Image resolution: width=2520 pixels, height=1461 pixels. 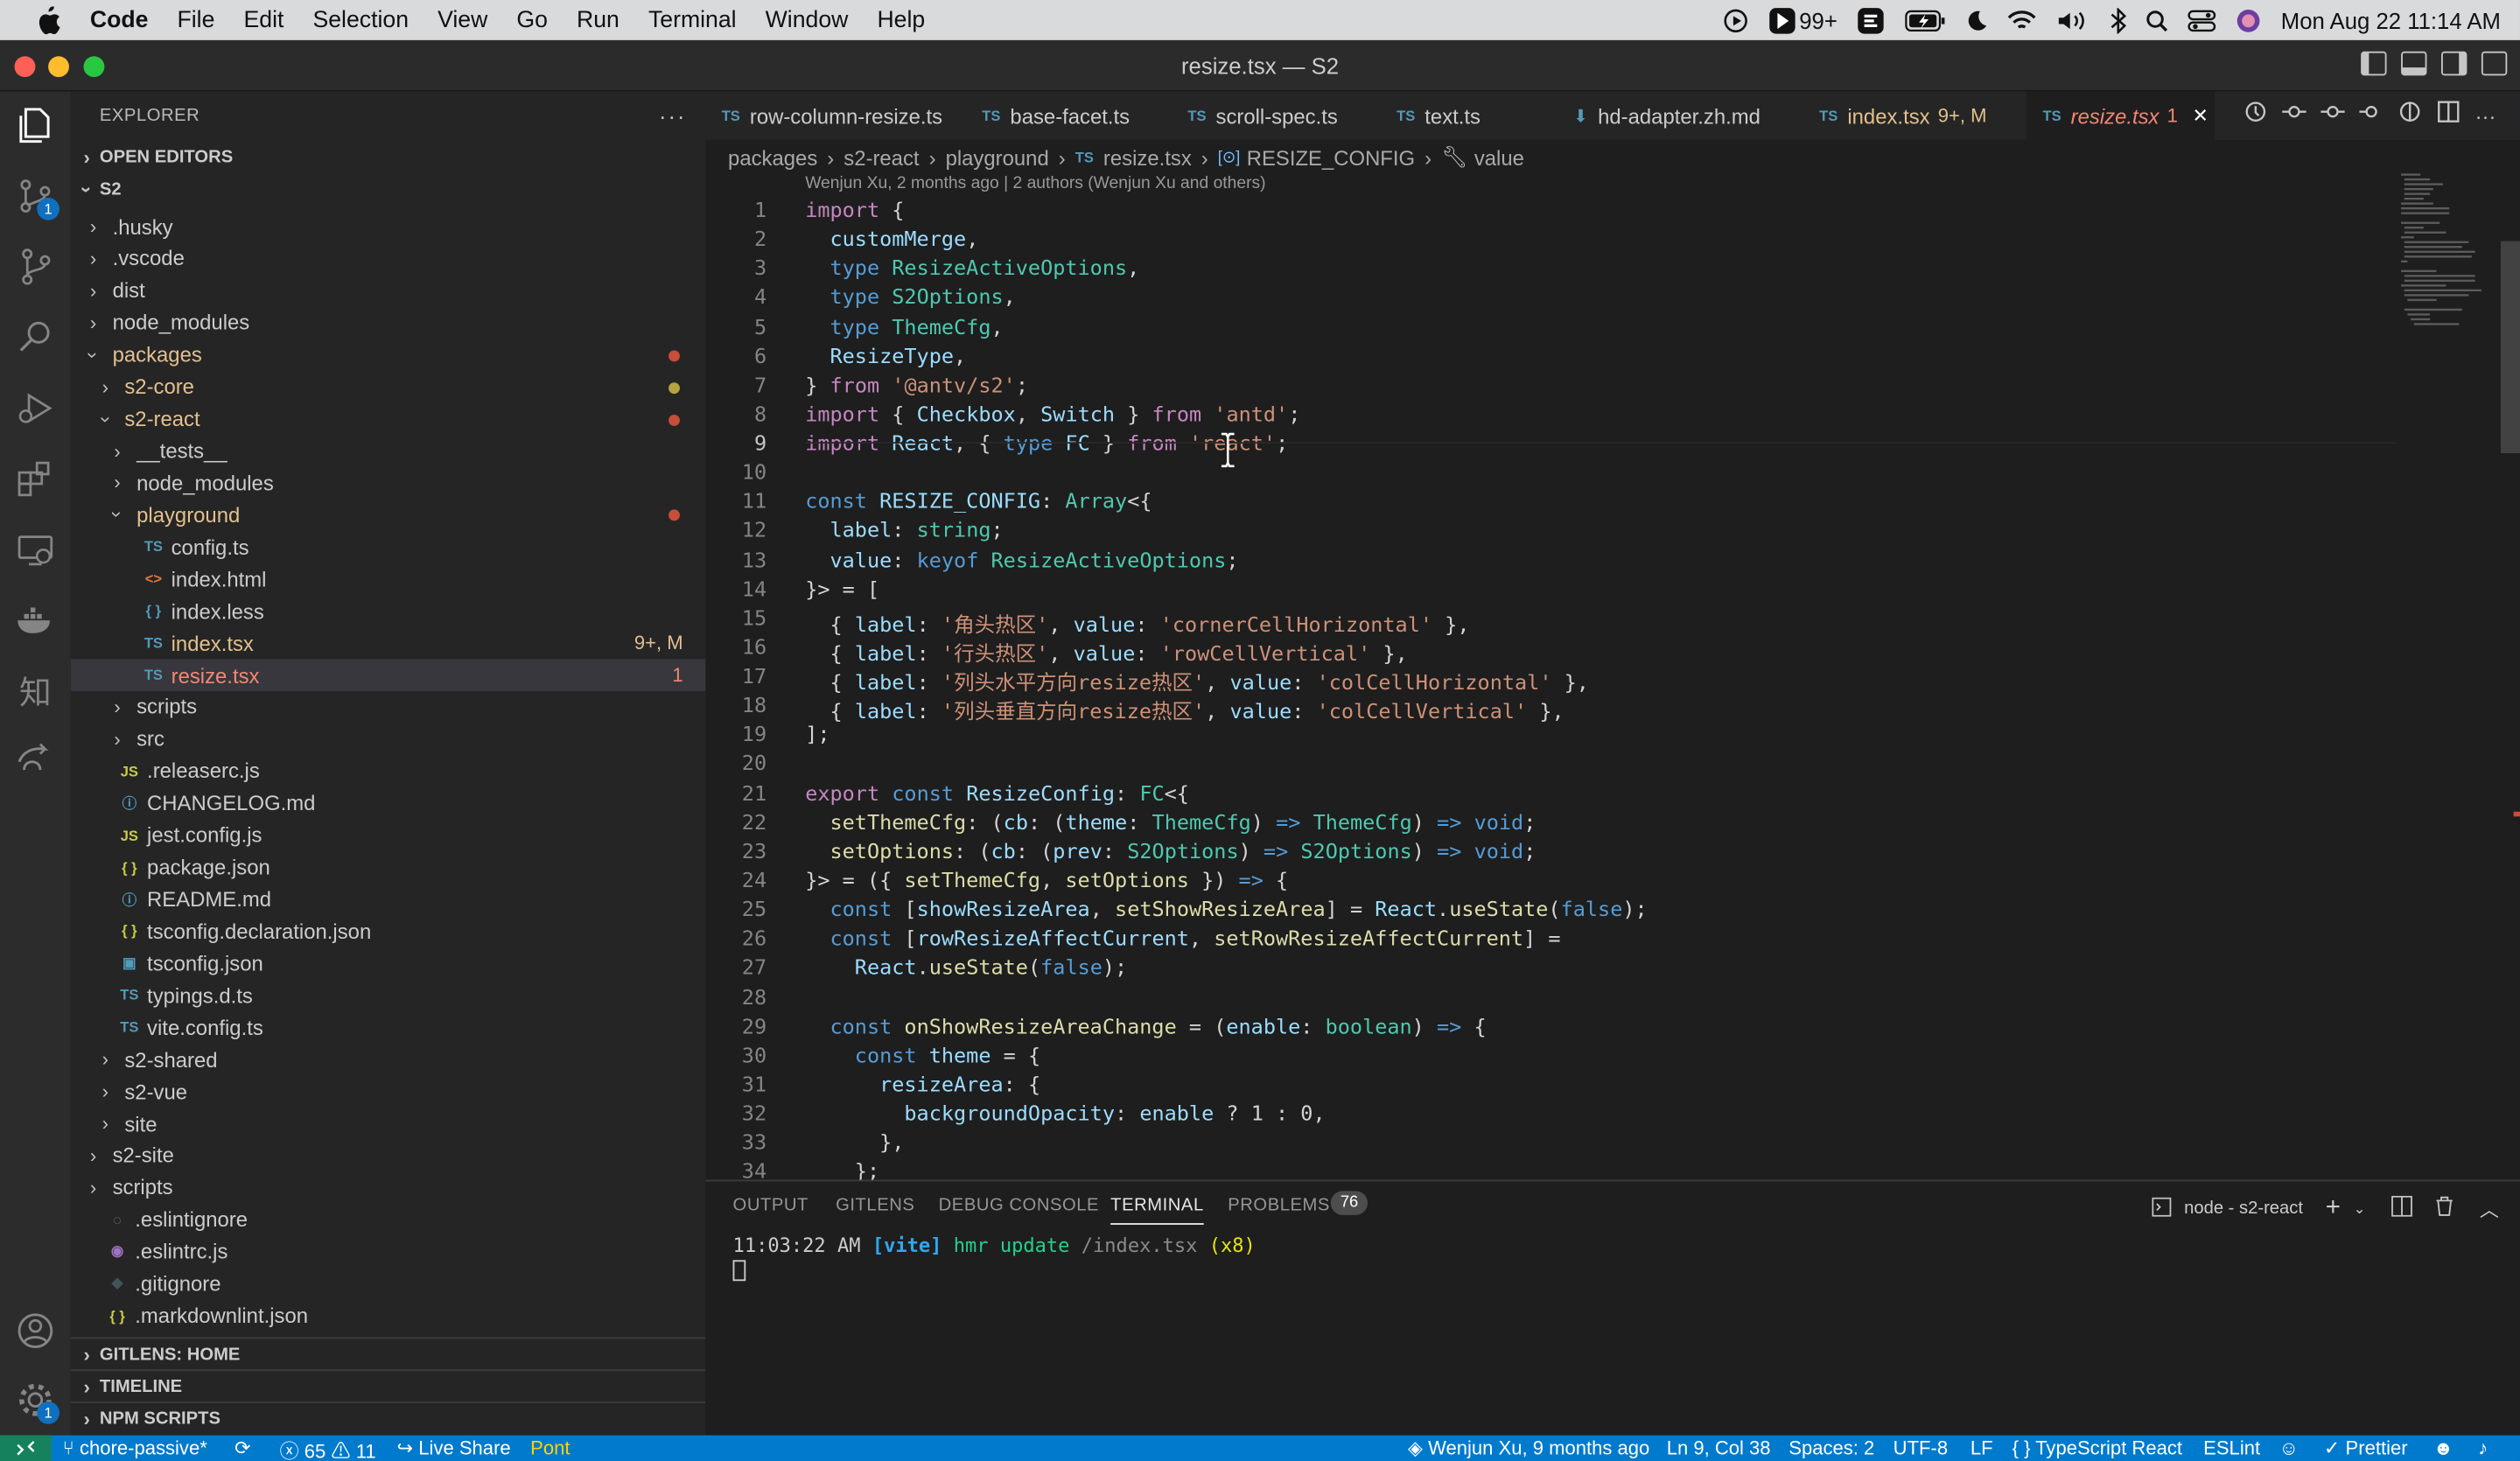 What do you see at coordinates (388, 1316) in the screenshot?
I see `tree-file: { } .markdownlint.json` at bounding box center [388, 1316].